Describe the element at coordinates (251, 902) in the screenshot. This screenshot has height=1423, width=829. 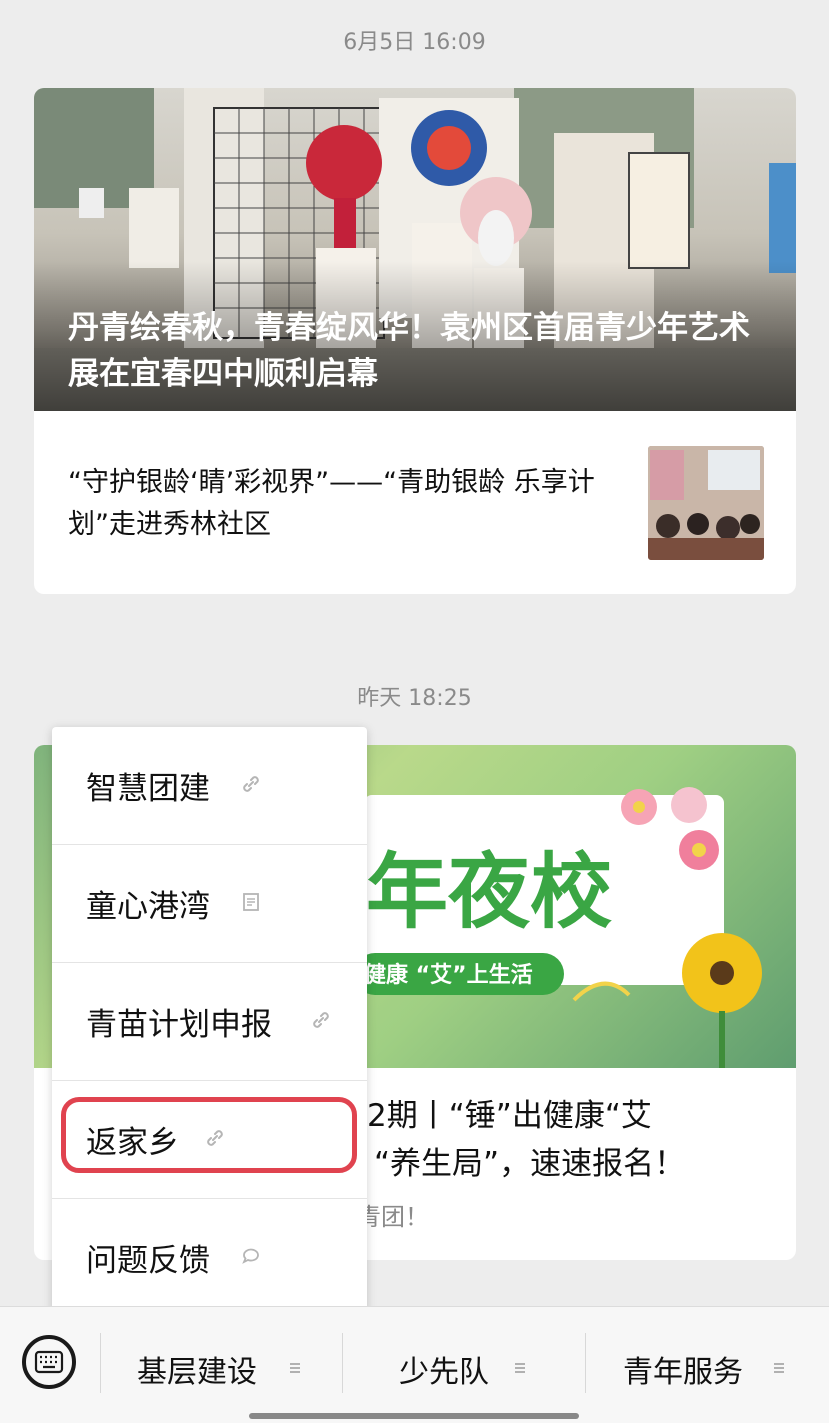
I see `article-icon` at that location.